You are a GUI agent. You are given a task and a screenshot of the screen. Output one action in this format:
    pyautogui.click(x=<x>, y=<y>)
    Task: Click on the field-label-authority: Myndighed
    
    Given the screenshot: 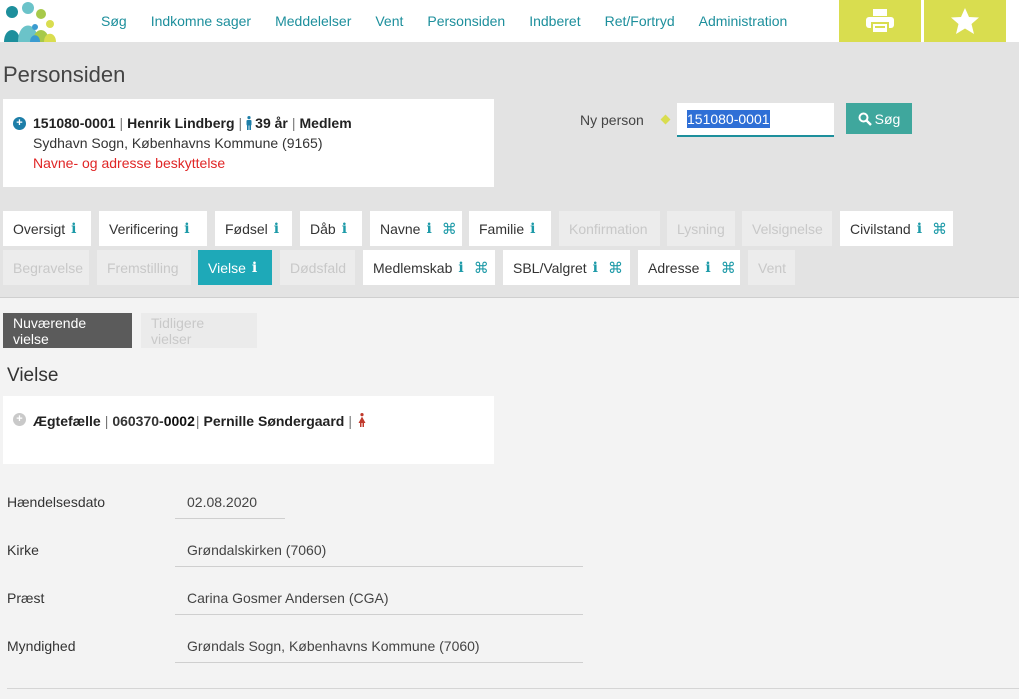 What is the action you would take?
    pyautogui.click(x=41, y=646)
    